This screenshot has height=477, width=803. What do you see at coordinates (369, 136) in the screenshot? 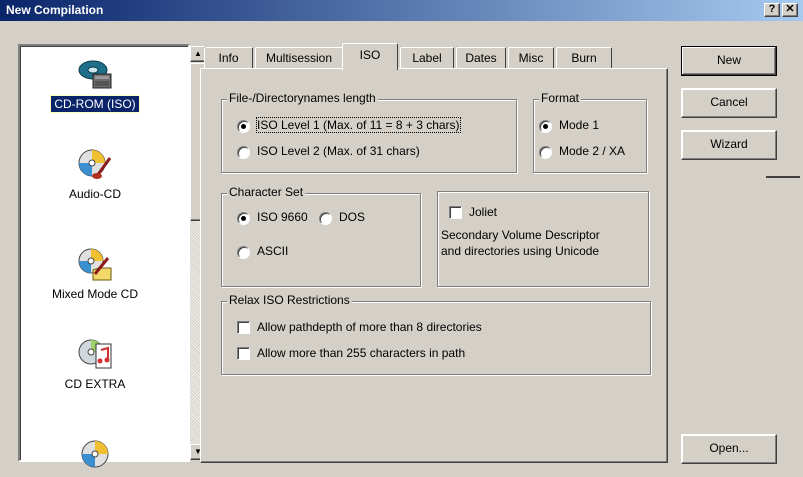
I see `filename-length-group` at bounding box center [369, 136].